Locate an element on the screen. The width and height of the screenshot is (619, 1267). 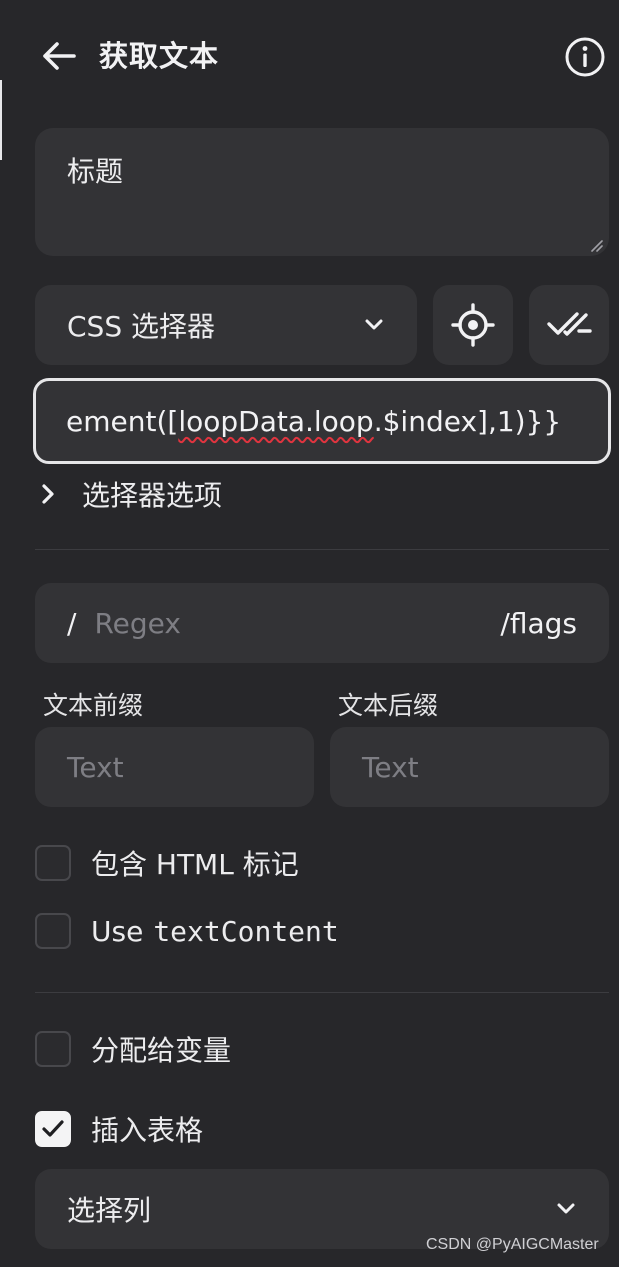
arrow-left-icon is located at coordinates (59, 56).